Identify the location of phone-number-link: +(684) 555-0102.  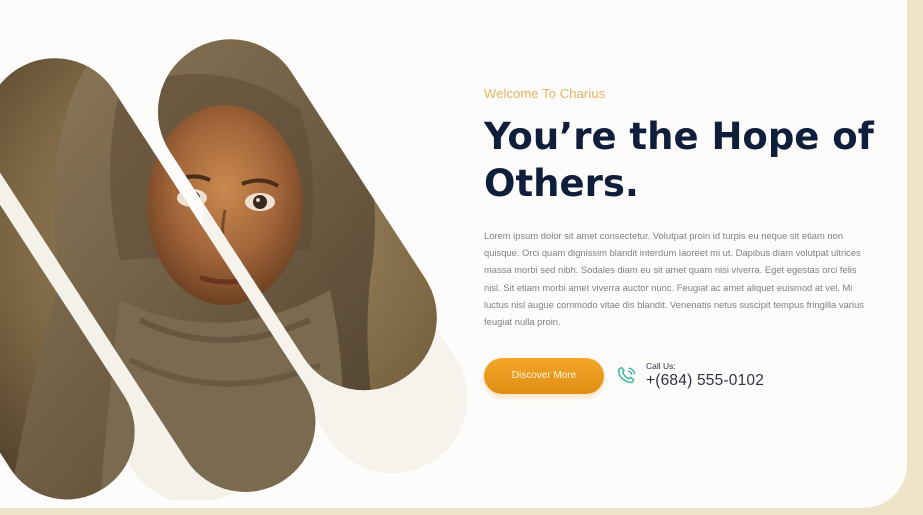
(705, 380).